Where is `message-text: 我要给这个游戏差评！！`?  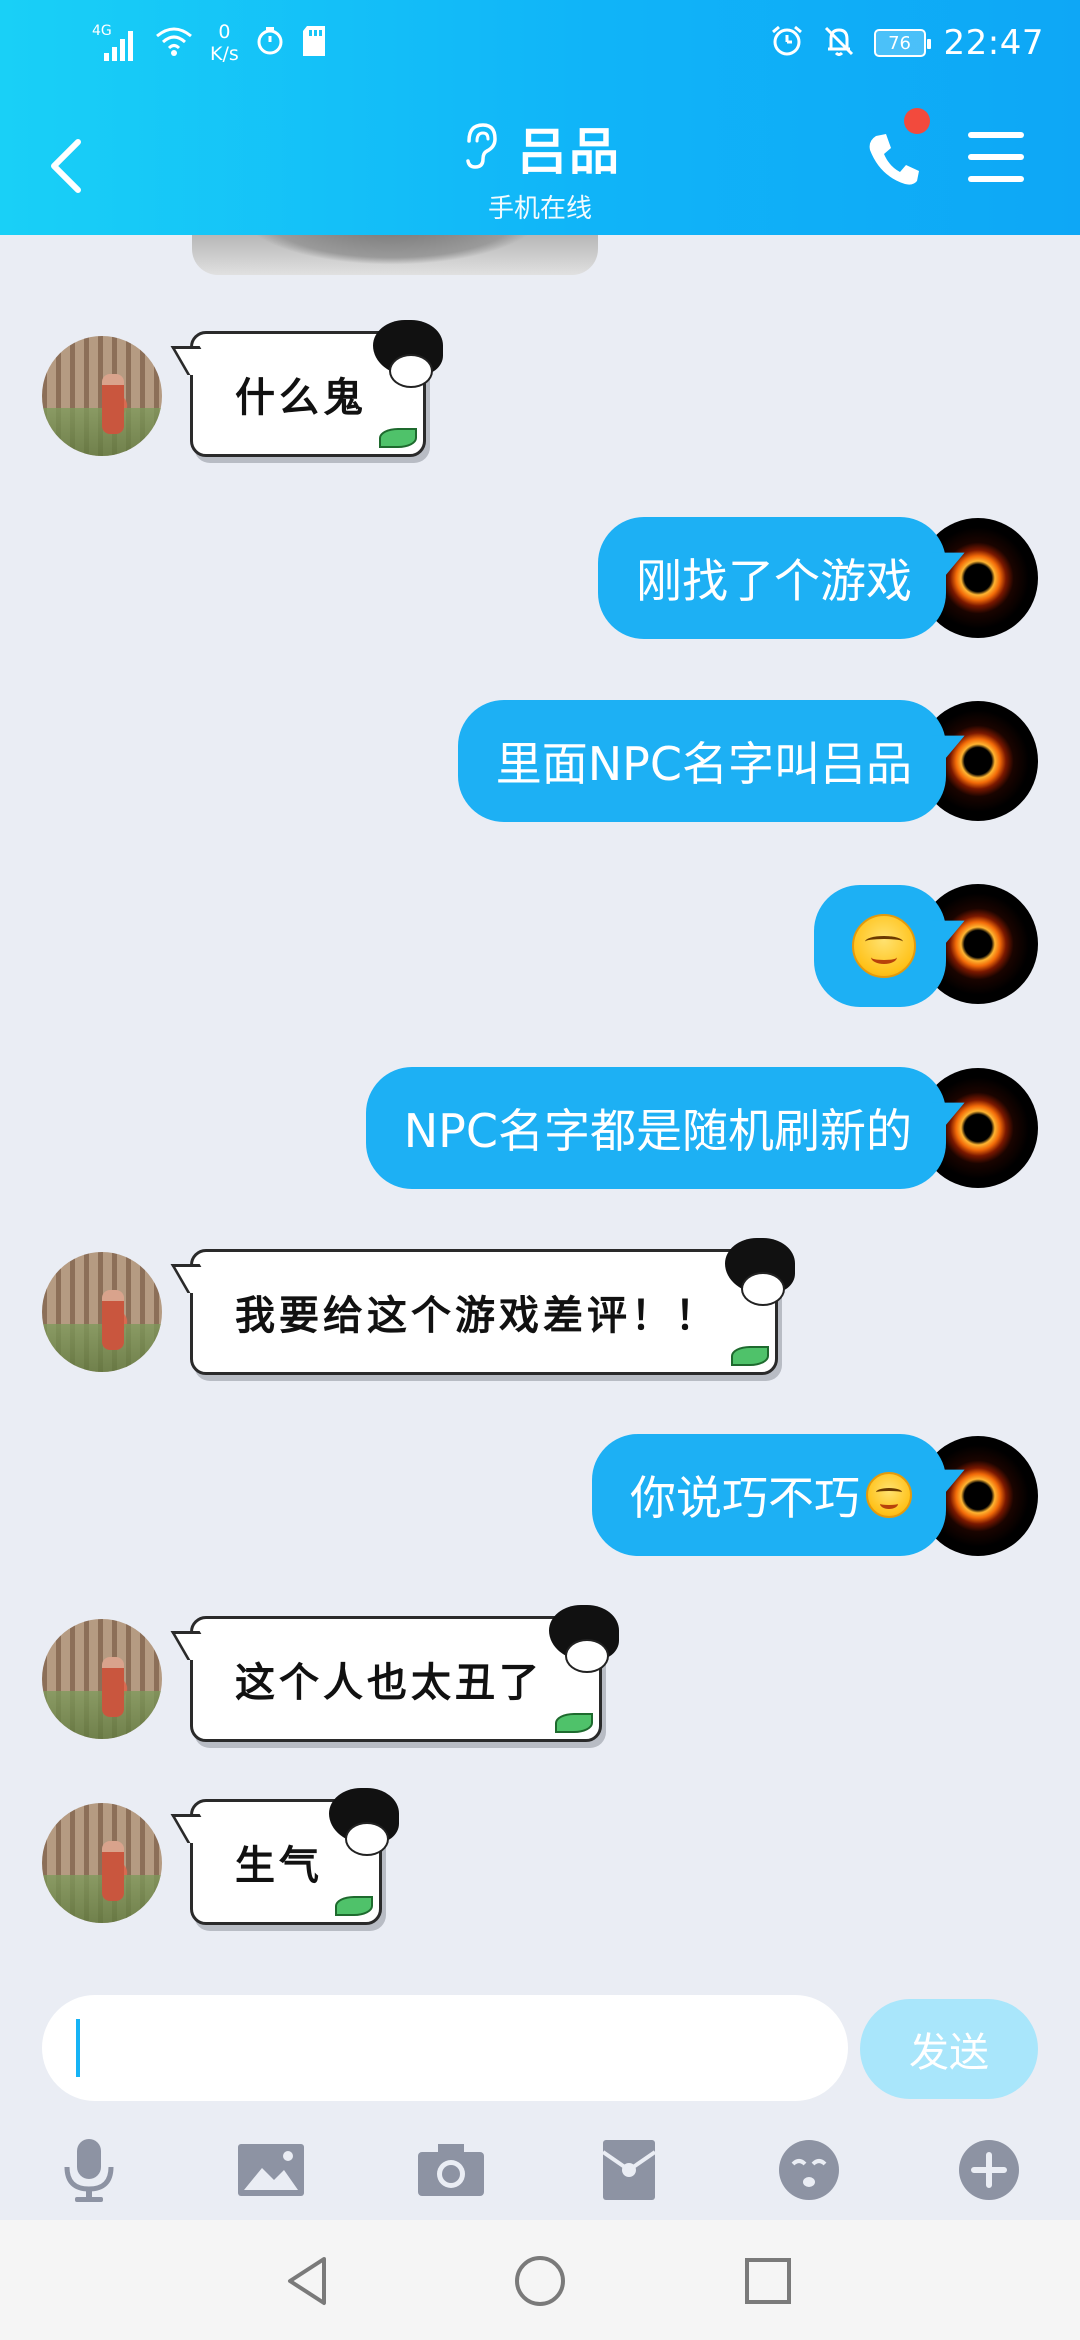
message-text: 我要给这个游戏差评！！ is located at coordinates (477, 1315).